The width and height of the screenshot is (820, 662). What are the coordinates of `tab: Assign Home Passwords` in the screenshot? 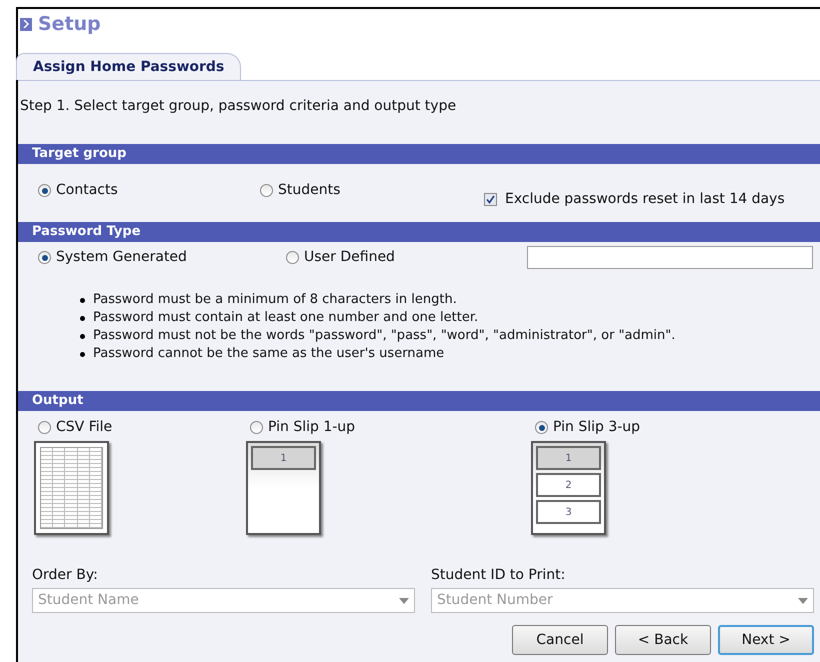 It's located at (129, 66).